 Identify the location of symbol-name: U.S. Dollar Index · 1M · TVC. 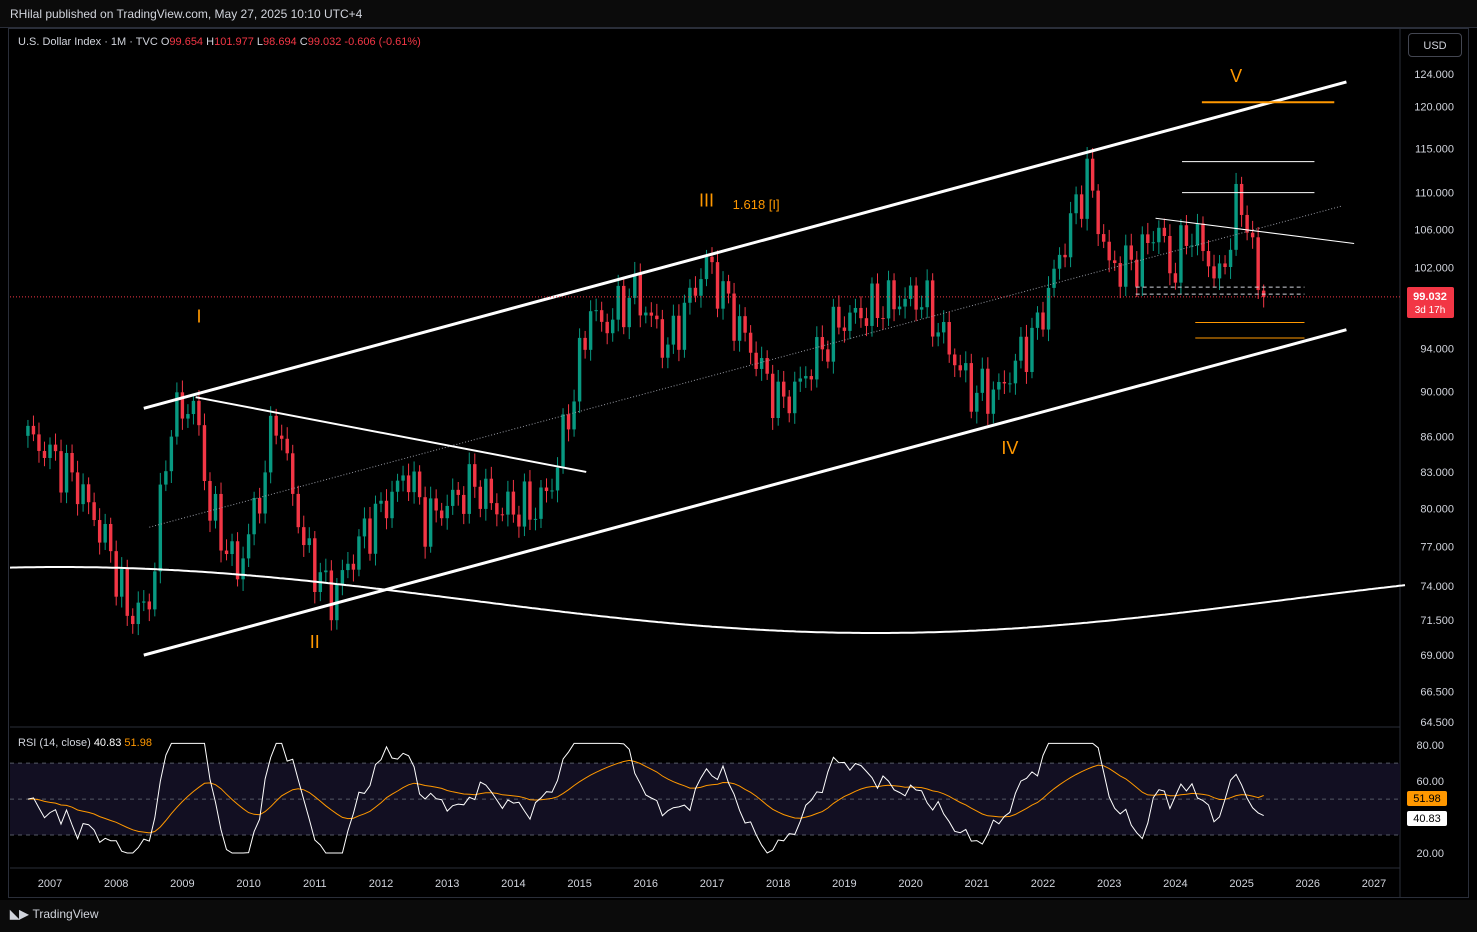
(88, 42).